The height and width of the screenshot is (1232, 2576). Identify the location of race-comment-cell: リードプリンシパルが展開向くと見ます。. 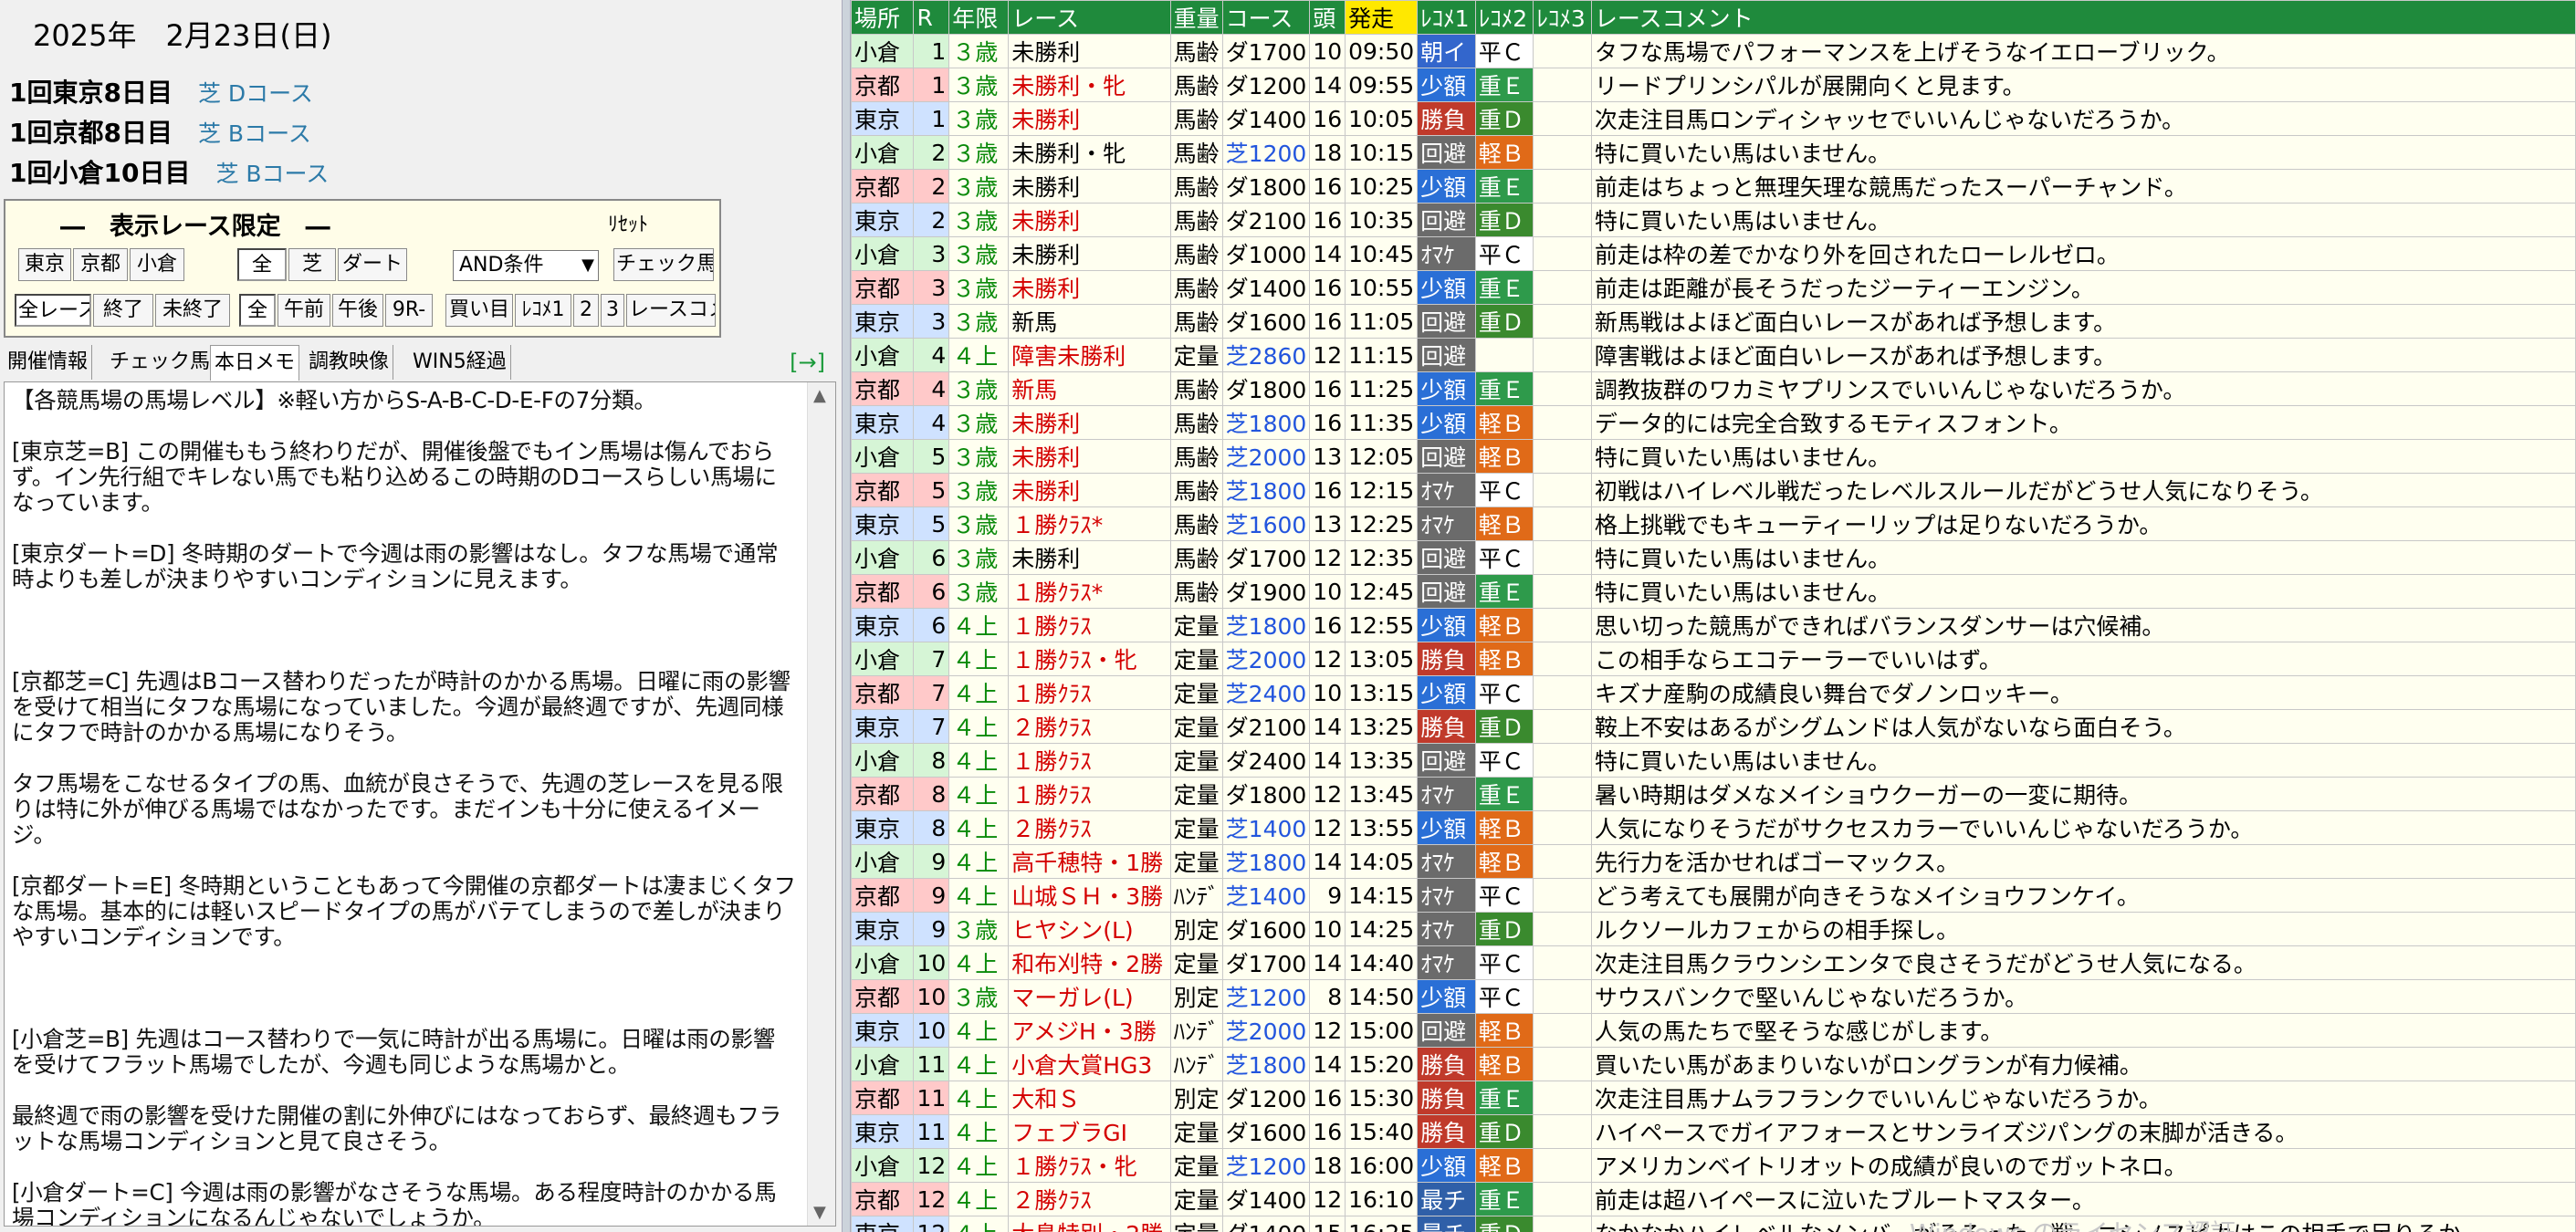
(2083, 85).